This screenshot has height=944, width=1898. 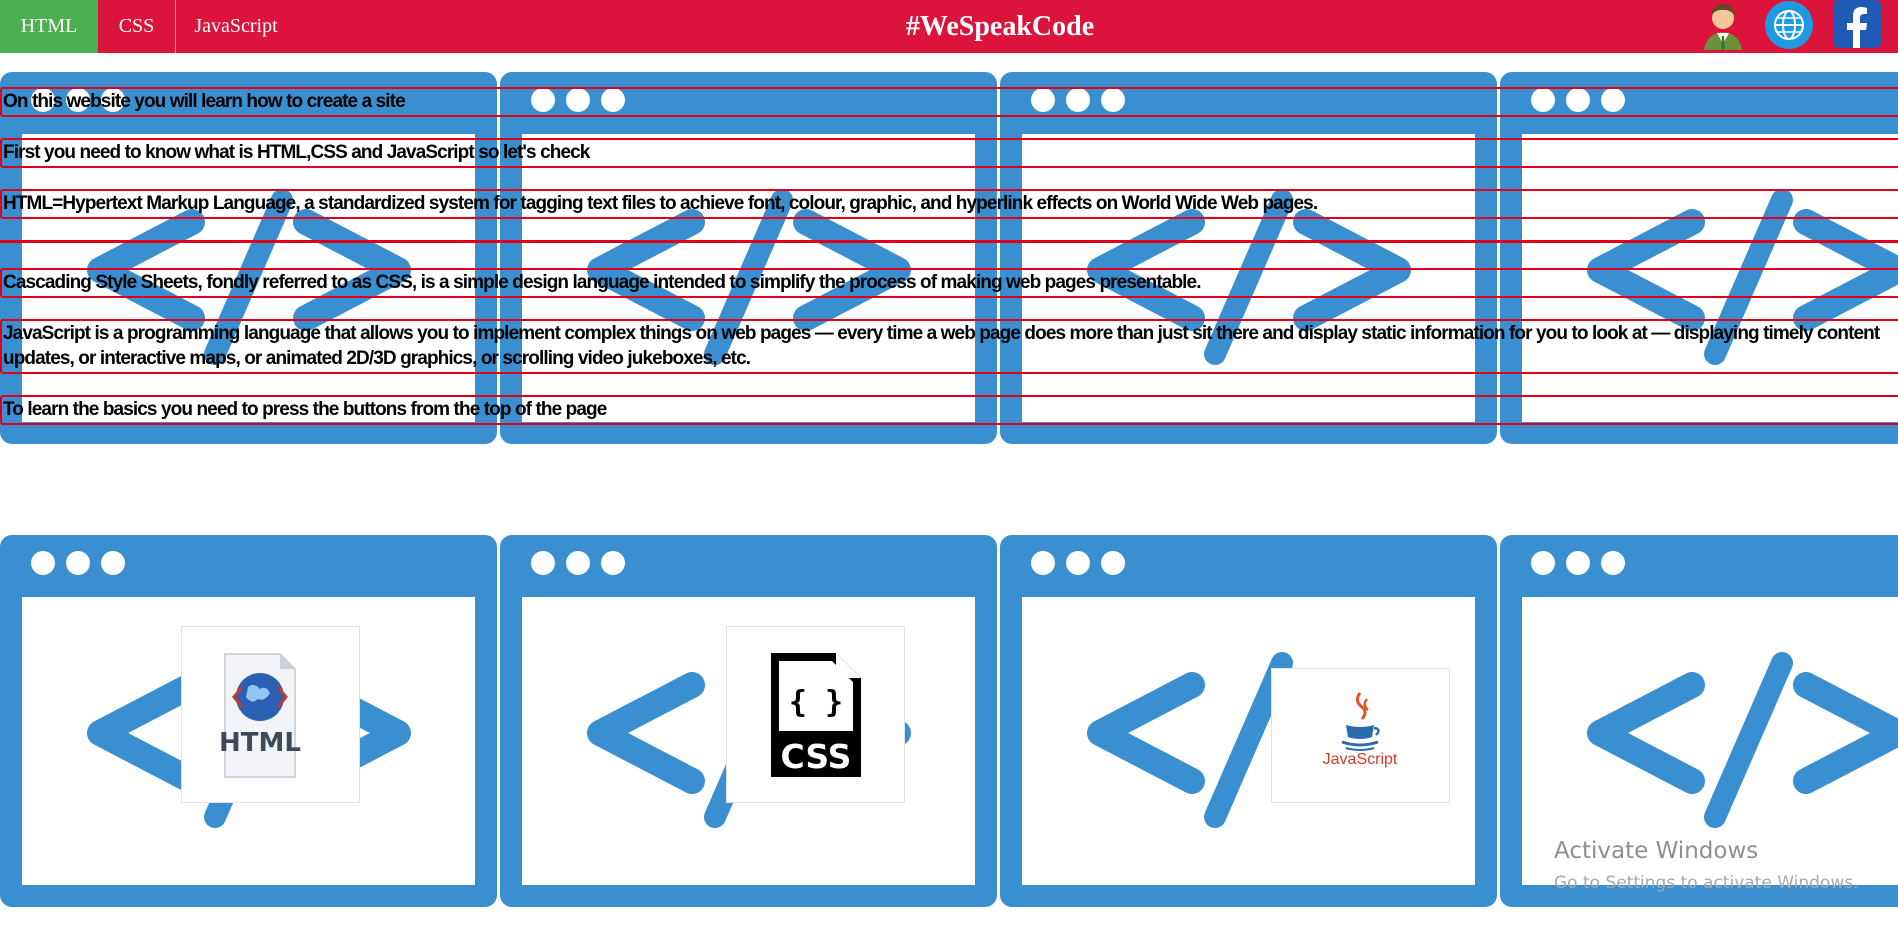 What do you see at coordinates (1360, 730) in the screenshot?
I see `java-cup-icon: JavaScript` at bounding box center [1360, 730].